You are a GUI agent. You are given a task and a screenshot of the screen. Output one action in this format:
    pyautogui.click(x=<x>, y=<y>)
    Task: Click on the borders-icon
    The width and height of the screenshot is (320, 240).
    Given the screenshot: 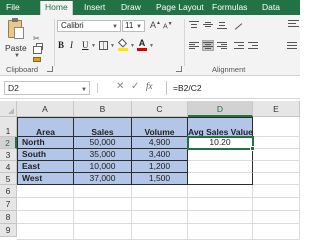 What is the action you would take?
    pyautogui.click(x=103, y=45)
    